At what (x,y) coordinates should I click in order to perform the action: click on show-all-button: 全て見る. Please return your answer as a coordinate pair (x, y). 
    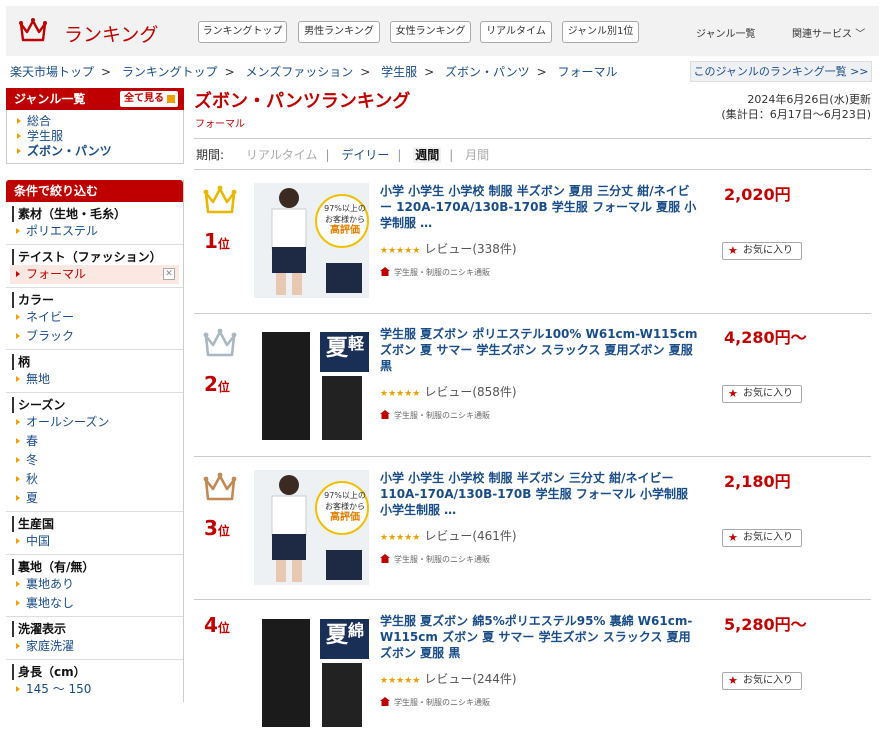
    Looking at the image, I should click on (149, 99).